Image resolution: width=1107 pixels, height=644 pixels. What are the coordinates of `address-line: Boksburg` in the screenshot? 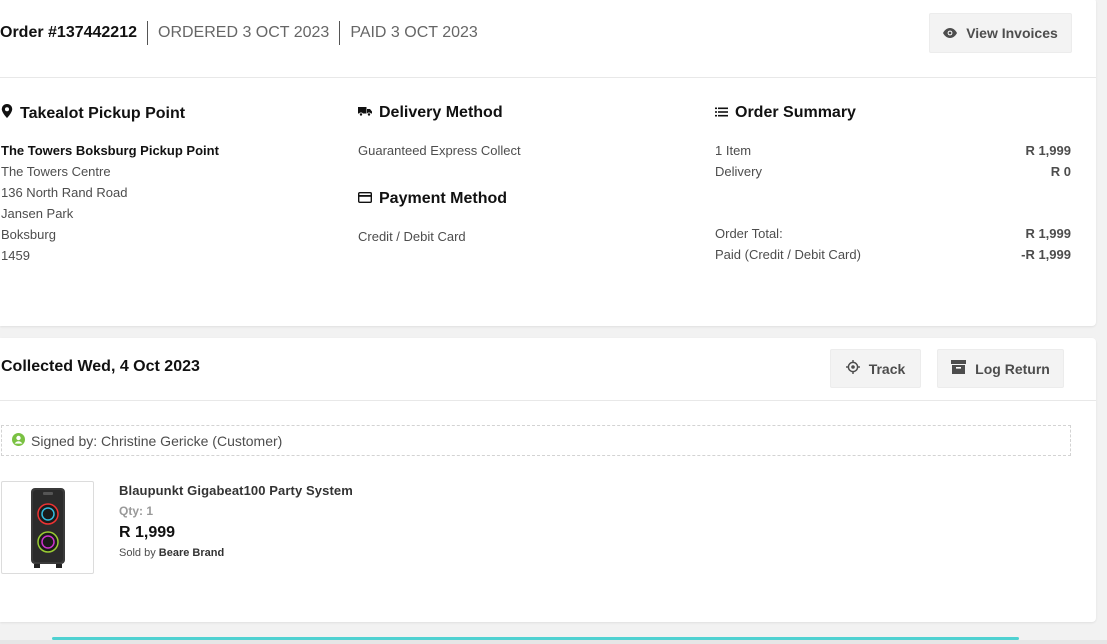 It's located at (28, 234).